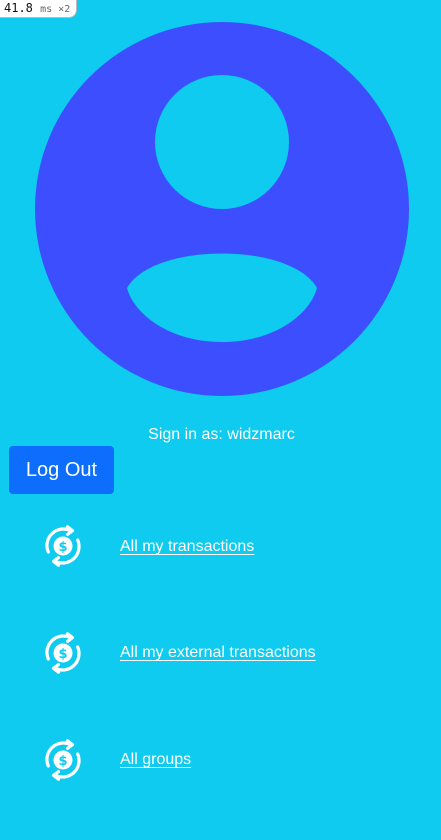 This screenshot has width=441, height=840. Describe the element at coordinates (39, 9) in the screenshot. I see `perf-badge: 41.8 ms ×2` at that location.